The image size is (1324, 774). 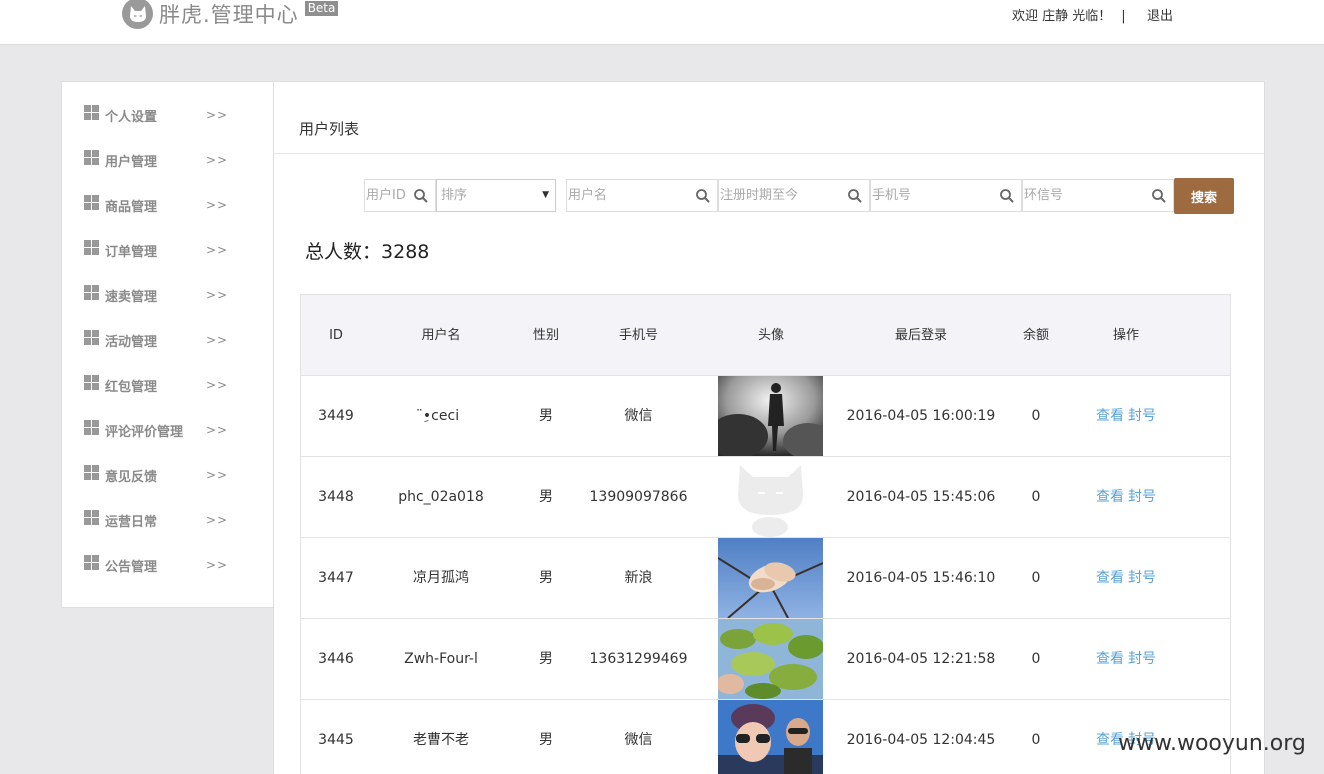 What do you see at coordinates (921, 497) in the screenshot?
I see `cell-last-login: 2016-04-05 15:45:06` at bounding box center [921, 497].